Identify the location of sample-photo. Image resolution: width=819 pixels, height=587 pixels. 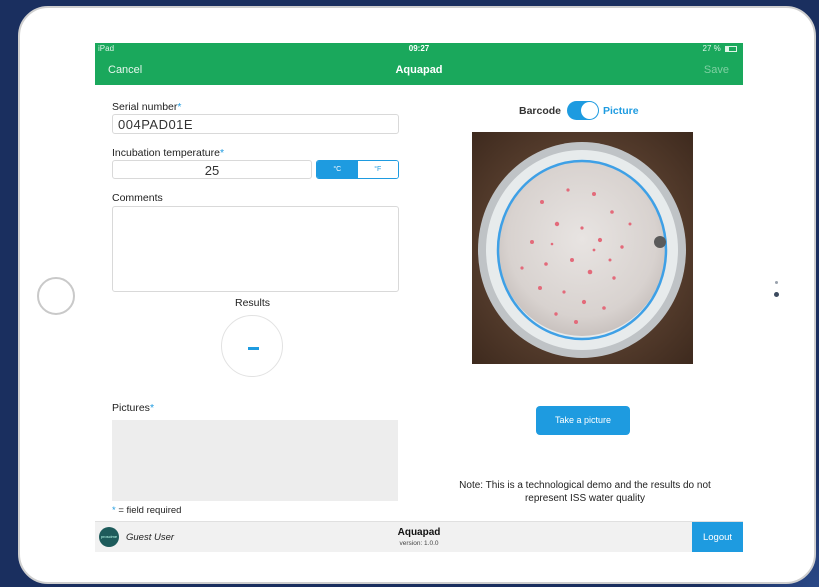
(582, 248).